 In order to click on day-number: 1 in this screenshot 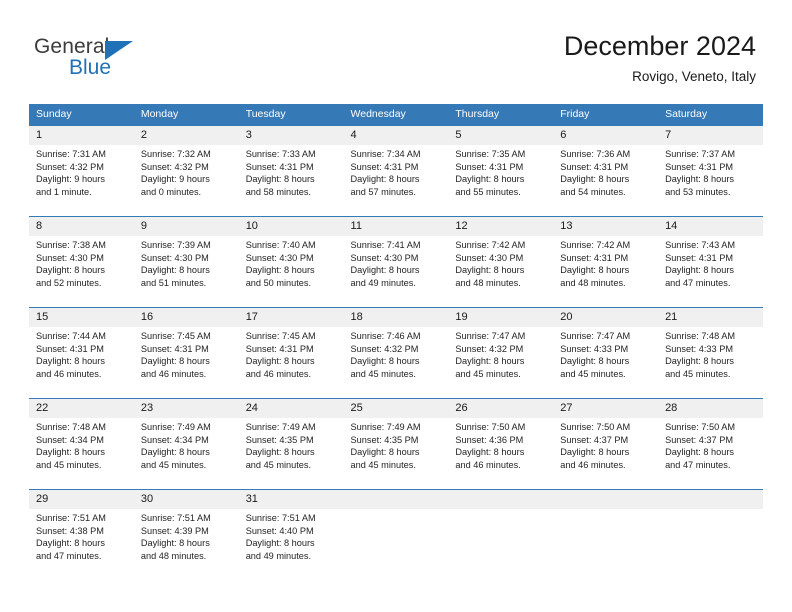, I will do `click(81, 135)`.